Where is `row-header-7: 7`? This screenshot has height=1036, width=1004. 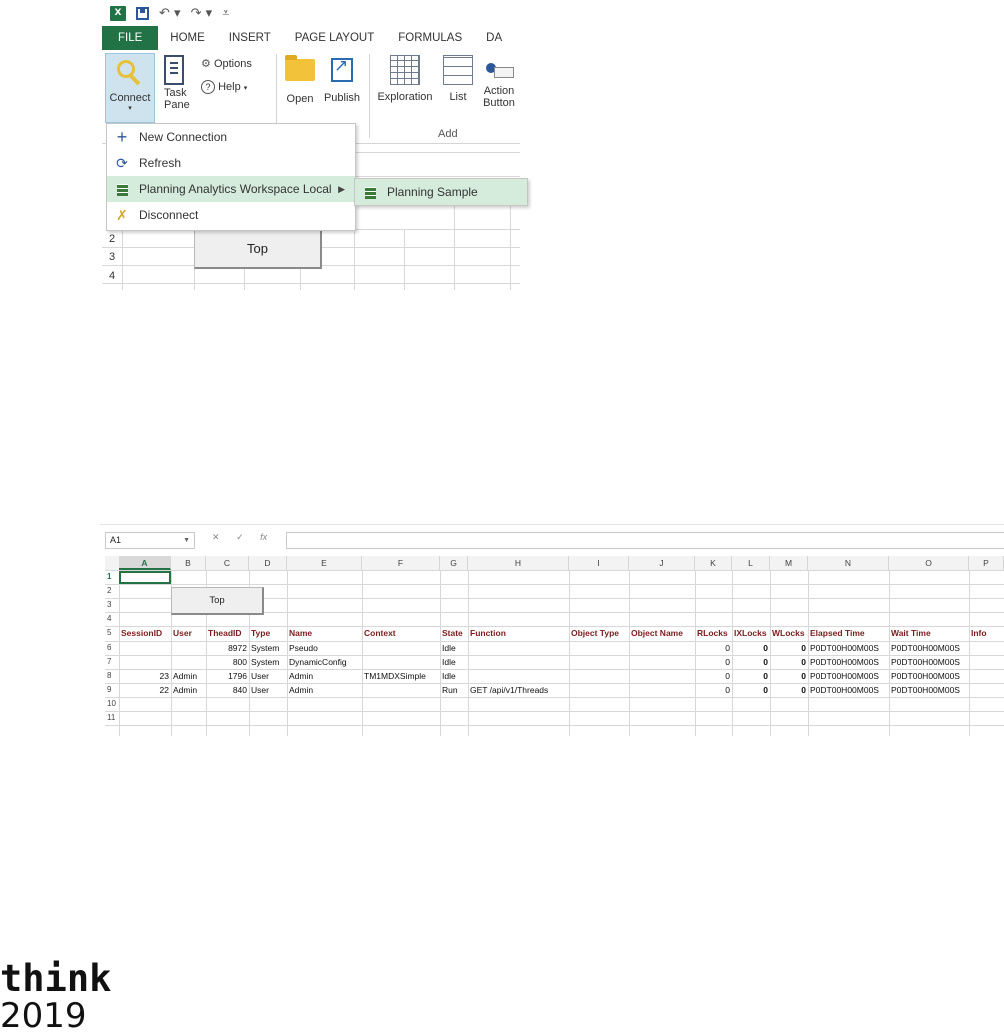 row-header-7: 7 is located at coordinates (112, 662).